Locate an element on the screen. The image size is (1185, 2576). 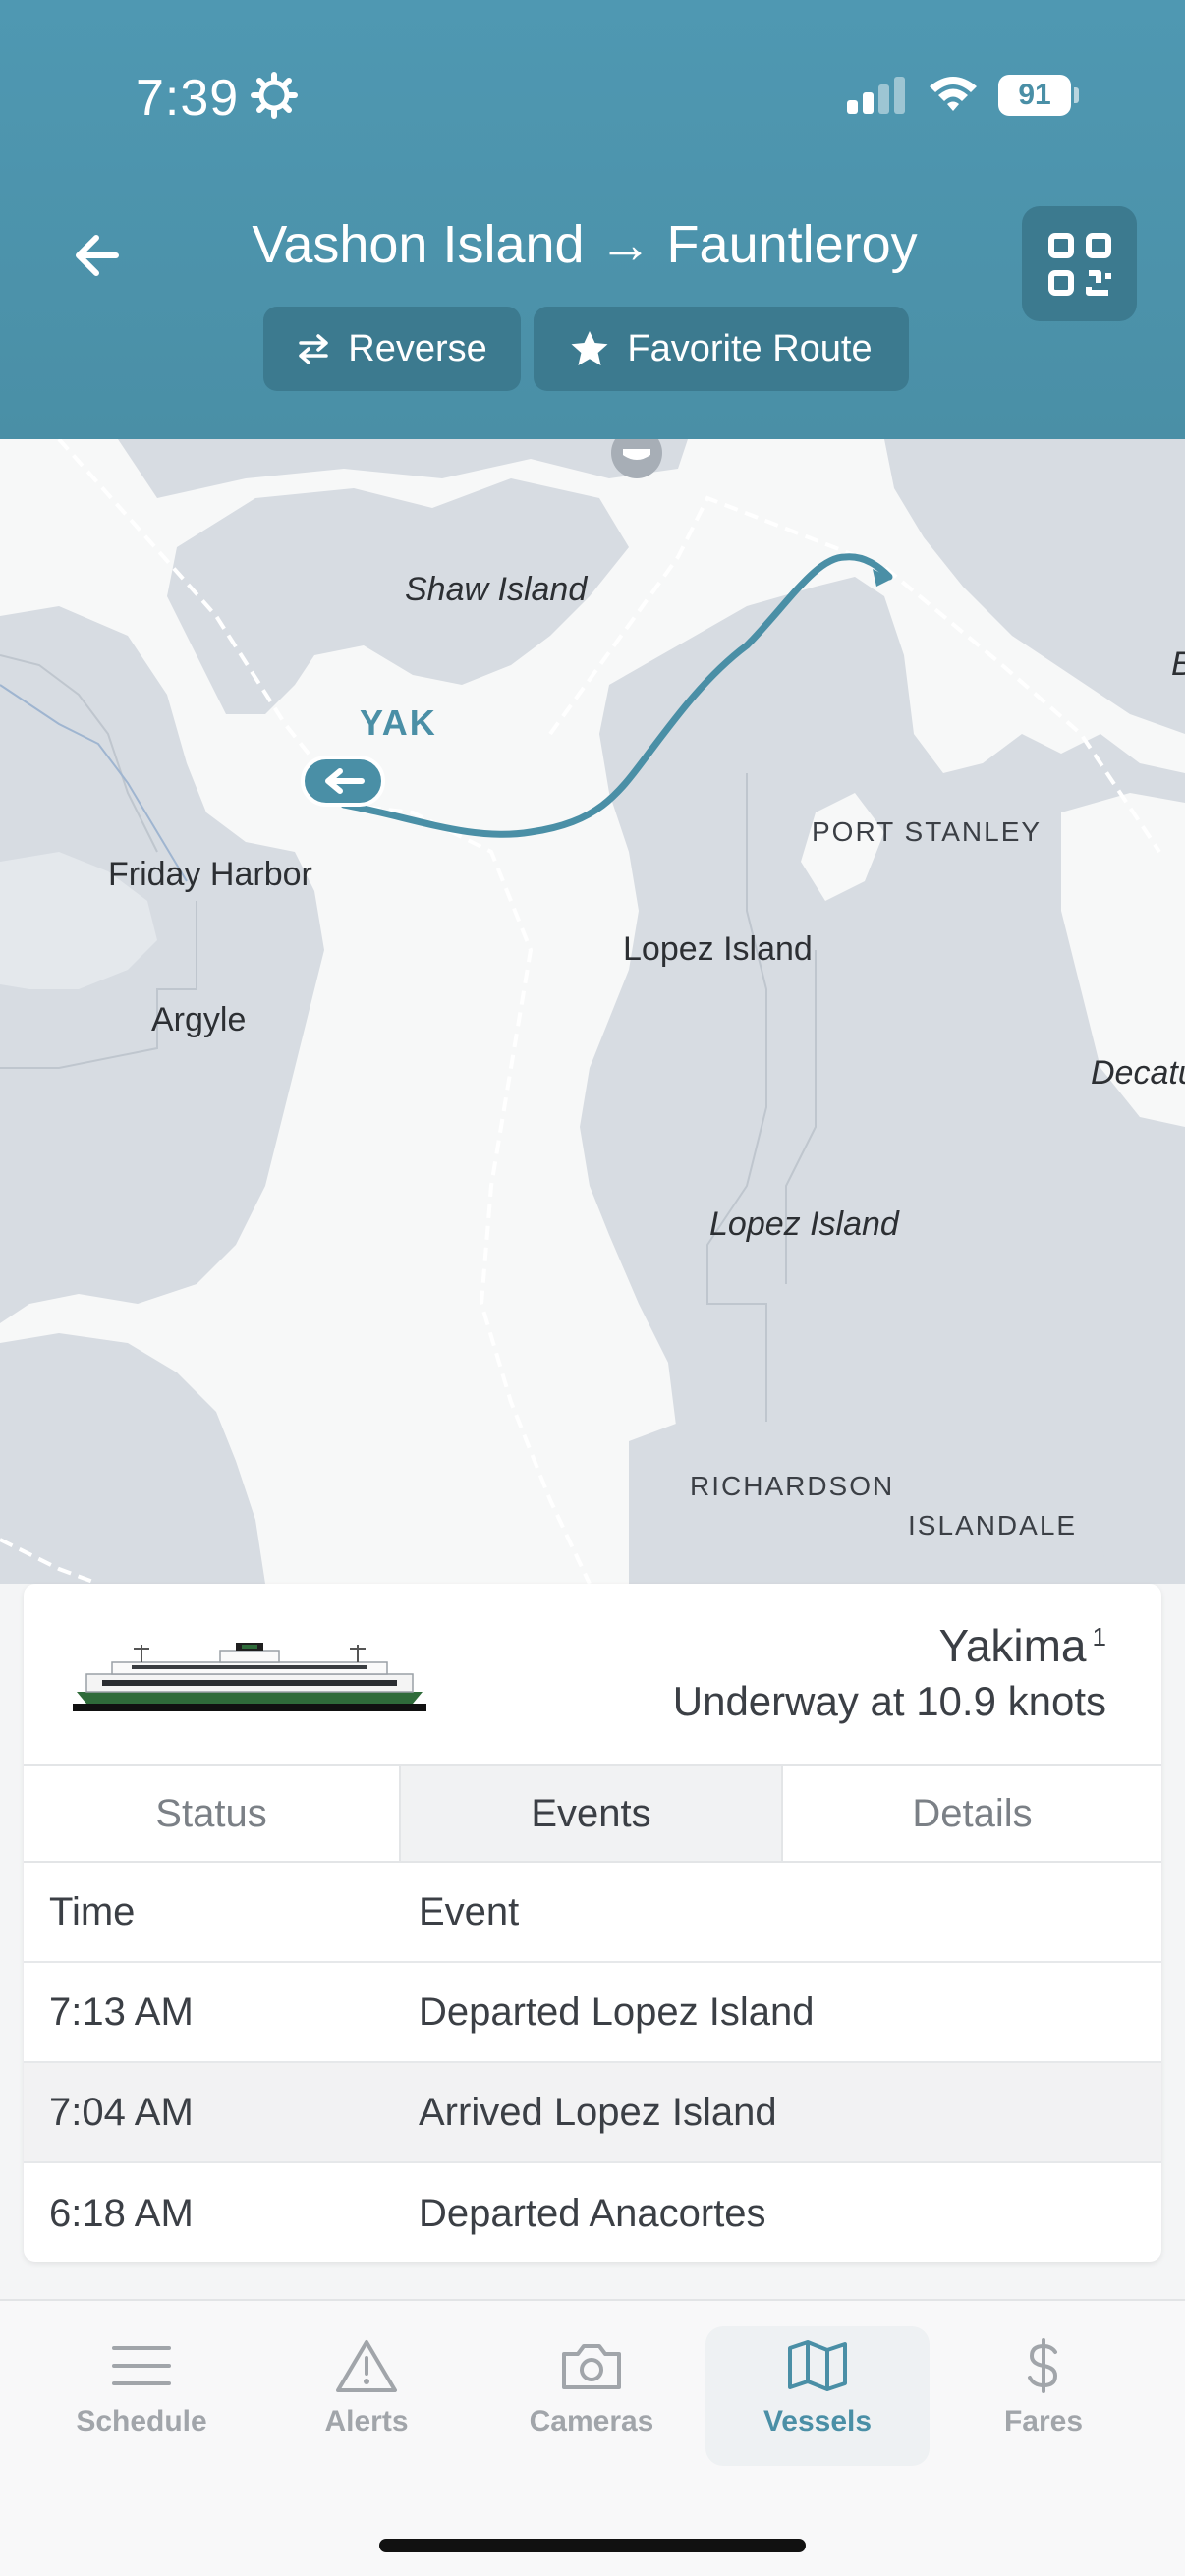
home-indicator is located at coordinates (592, 2545).